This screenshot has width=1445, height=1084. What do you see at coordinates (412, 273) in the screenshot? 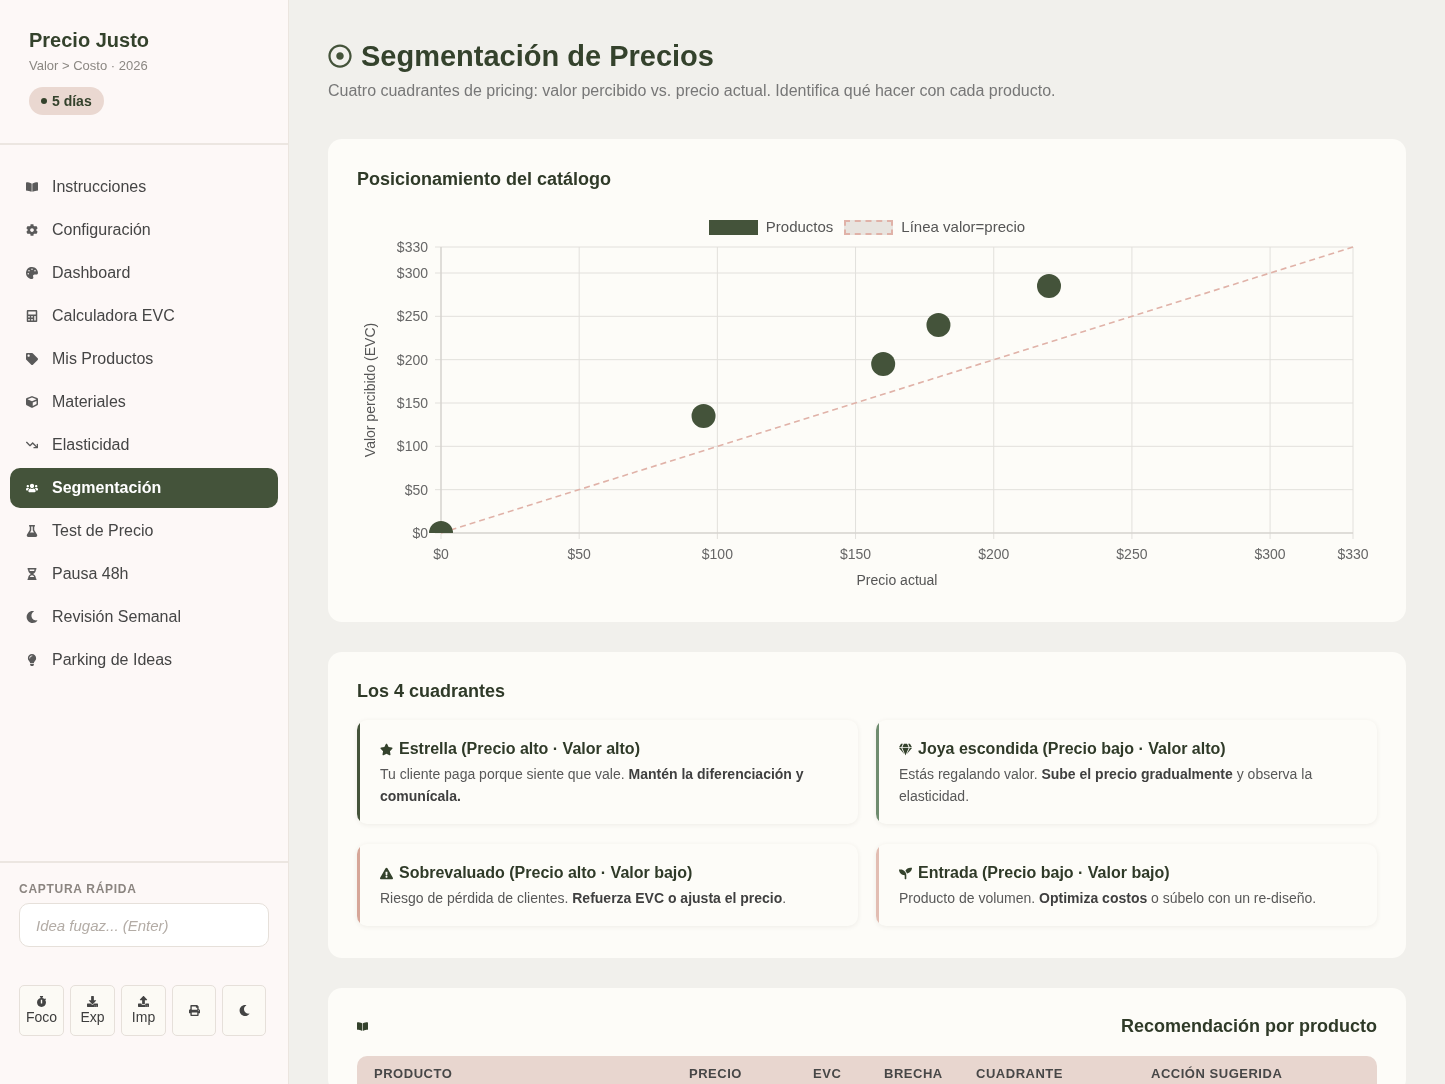
I see `y-tick-label: $300` at bounding box center [412, 273].